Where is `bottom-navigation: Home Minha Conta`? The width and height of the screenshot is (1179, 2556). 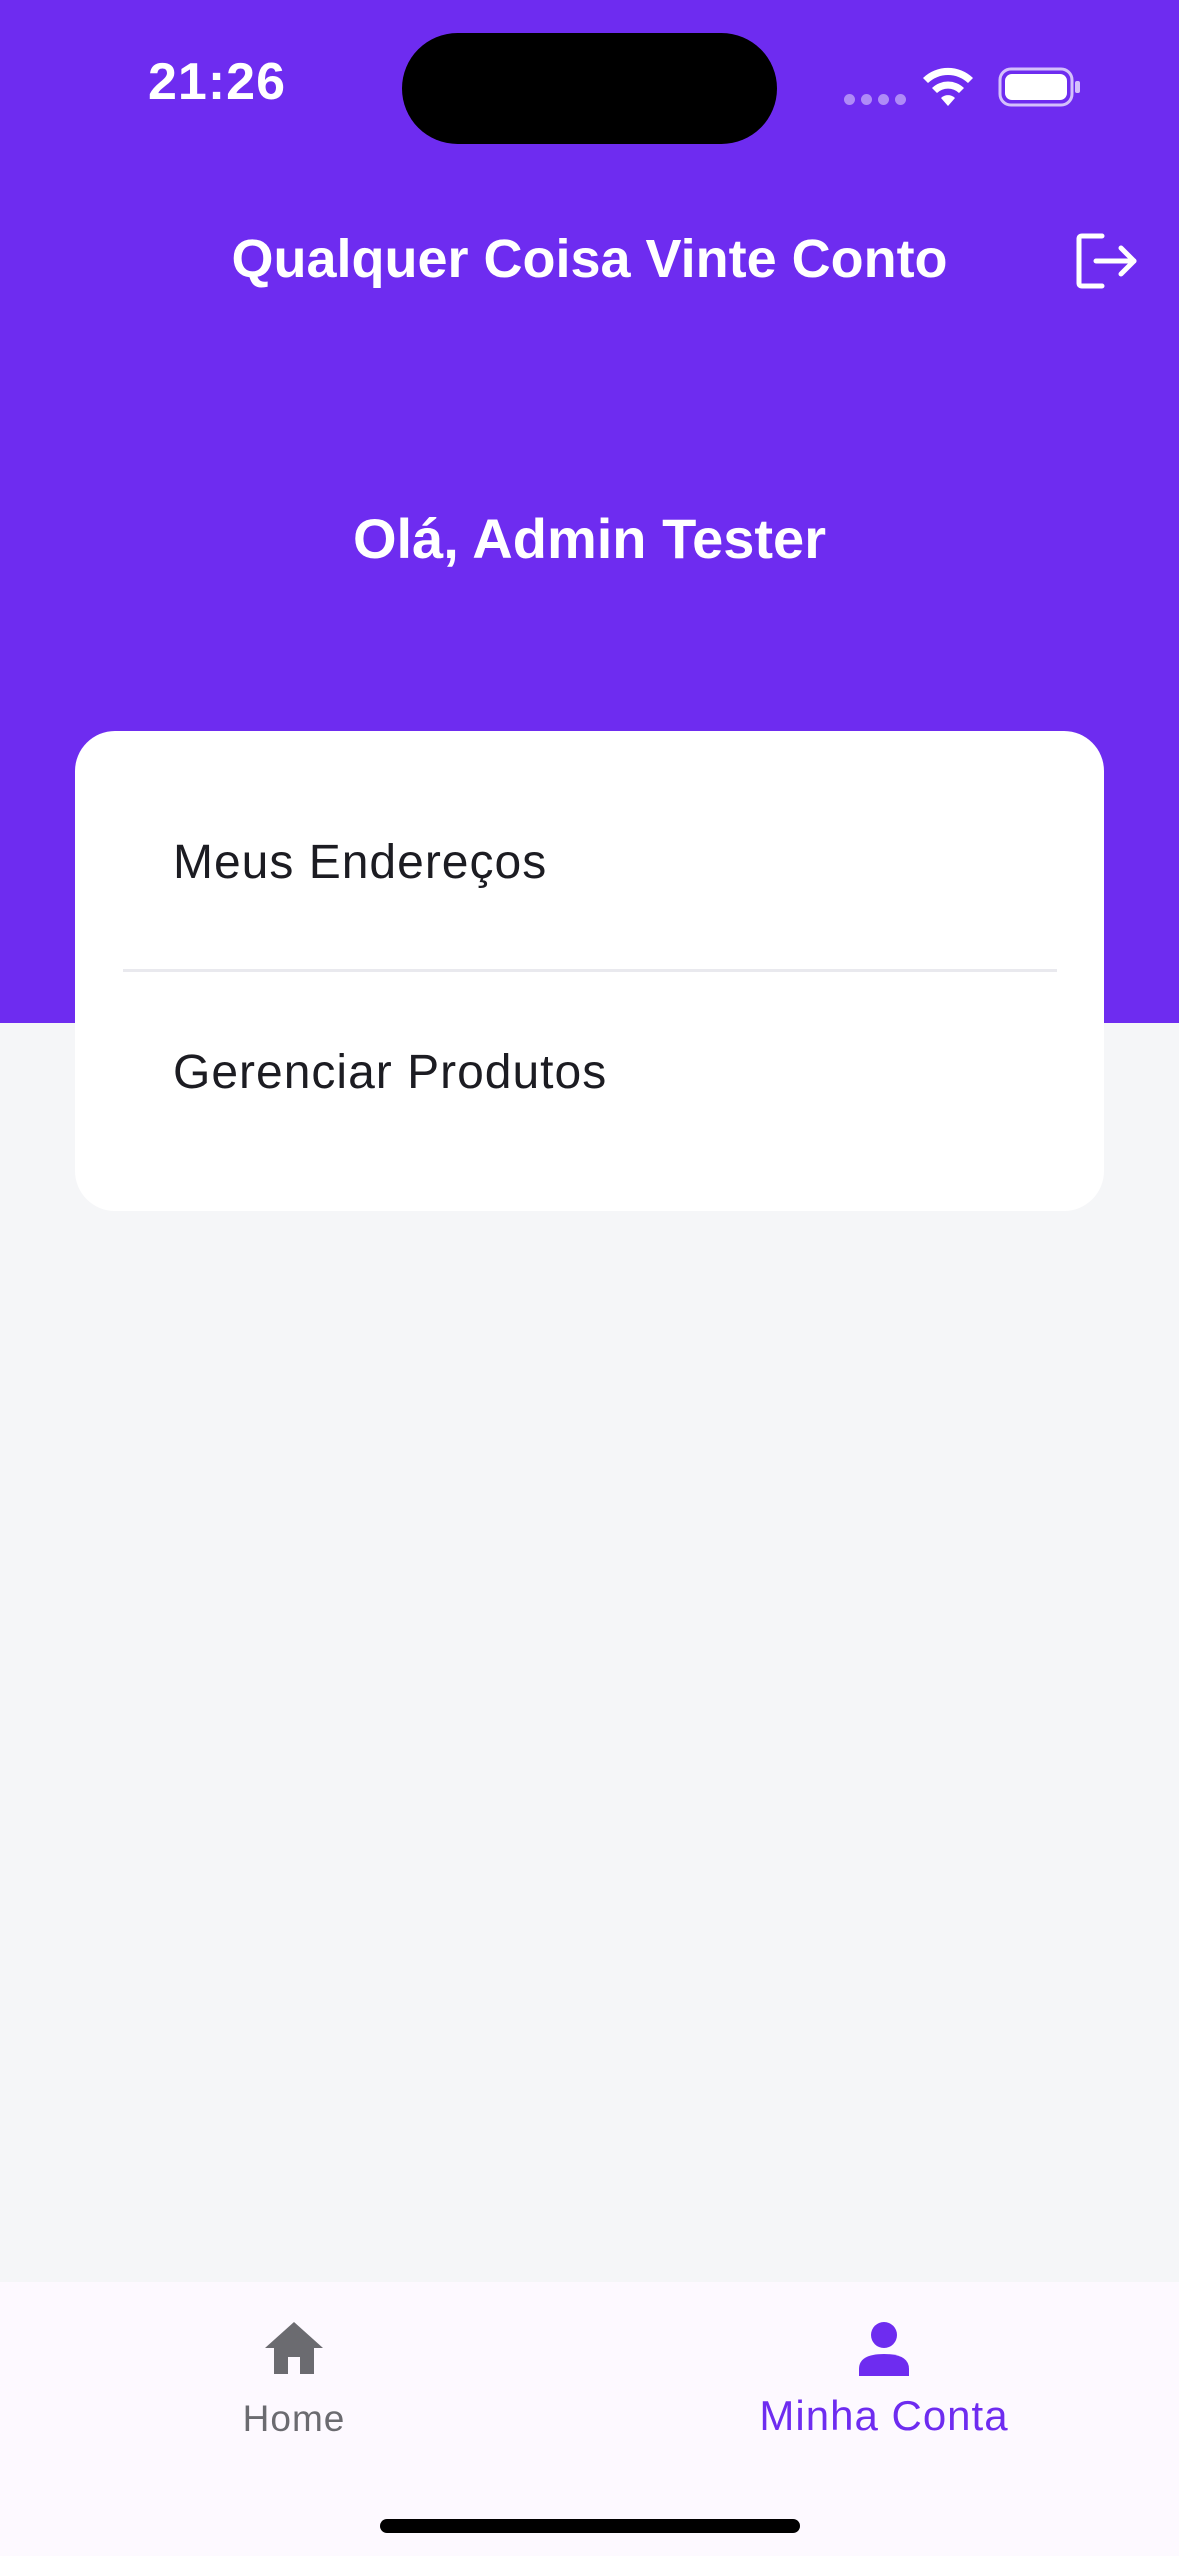
bottom-navigation: Home Minha Conta is located at coordinates (589, 2419).